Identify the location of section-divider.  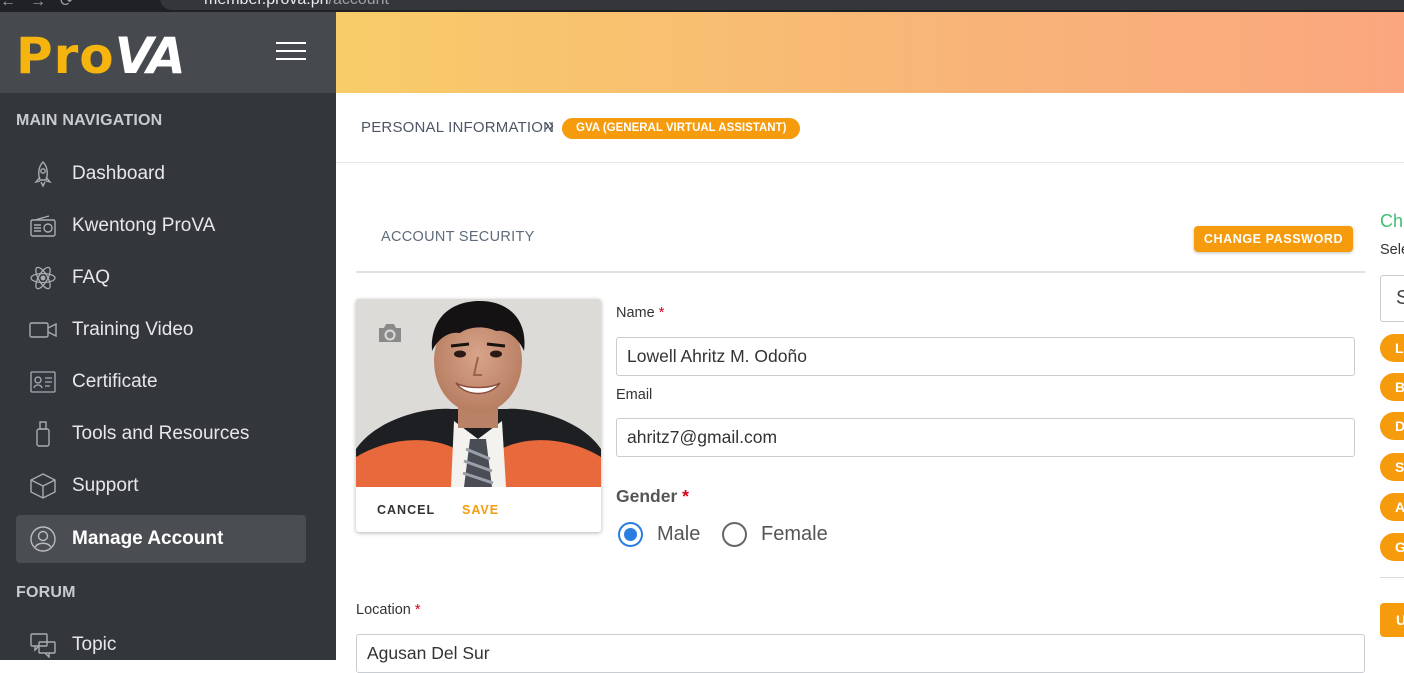
(860, 272).